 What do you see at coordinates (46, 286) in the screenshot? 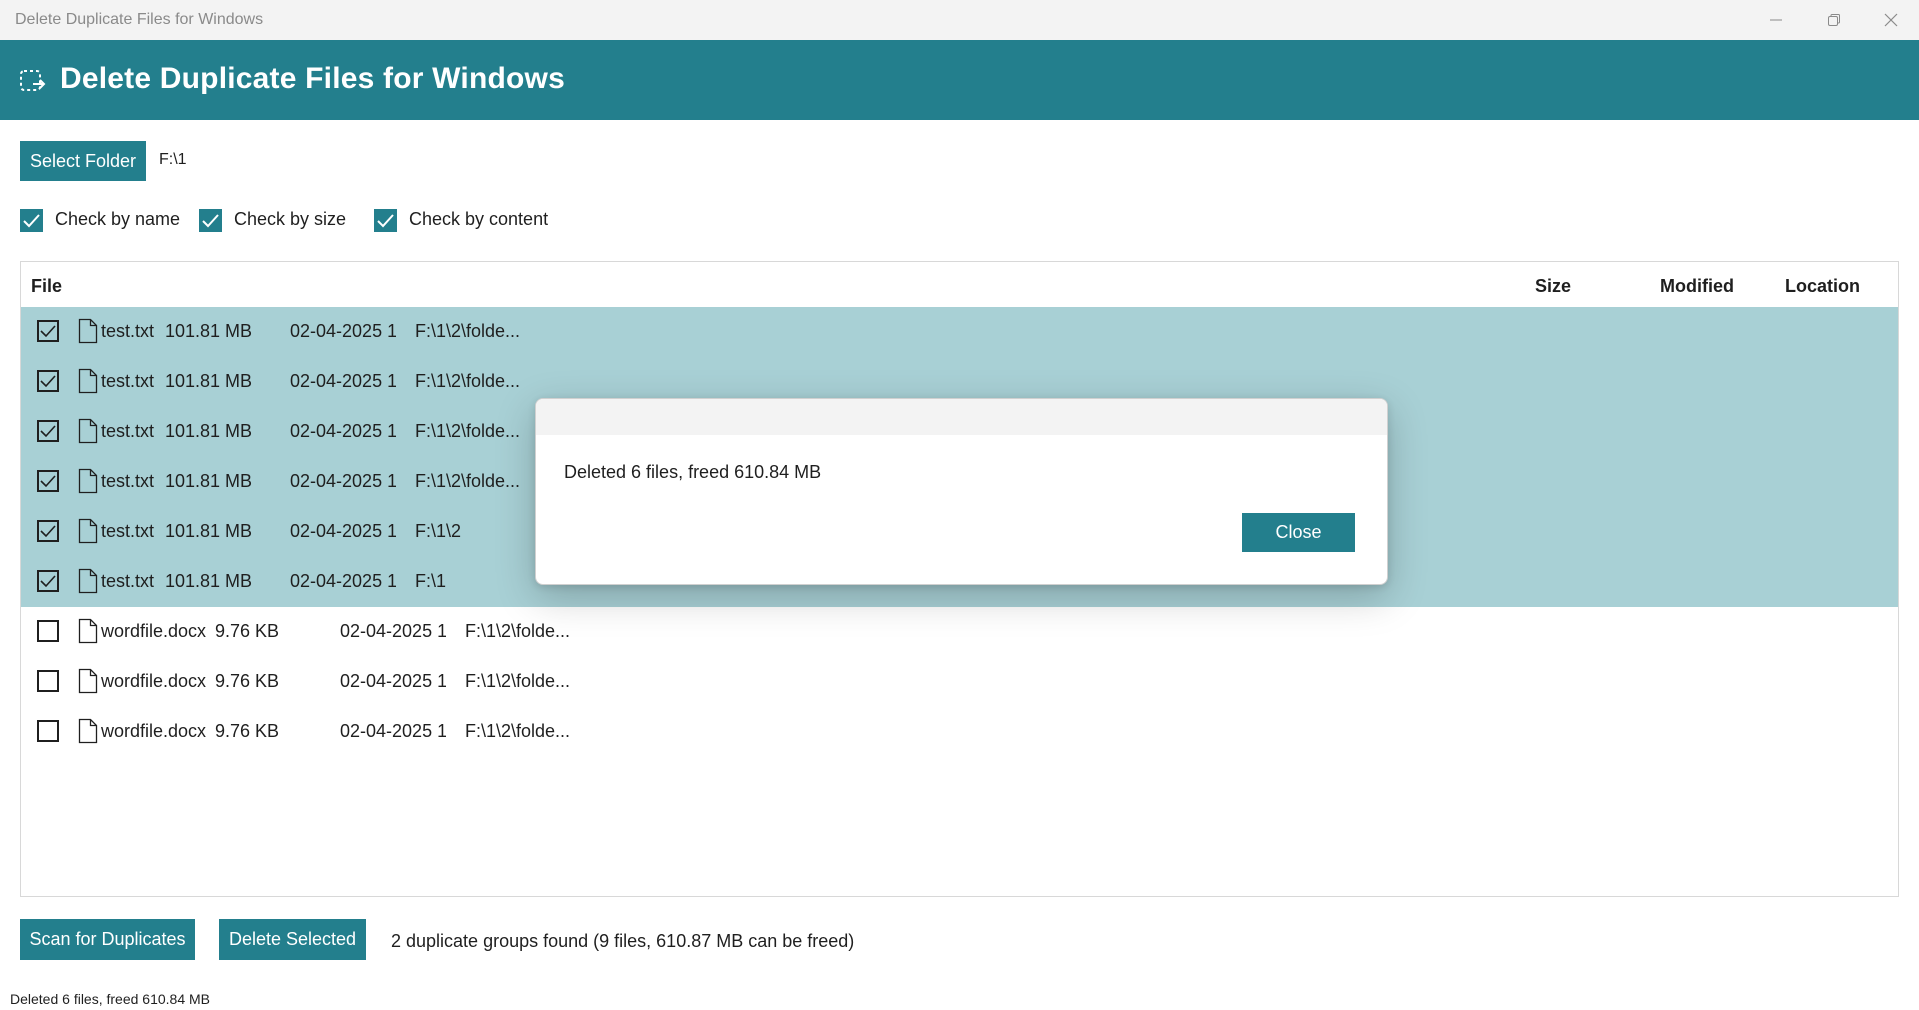
I see `column-header-file: File` at bounding box center [46, 286].